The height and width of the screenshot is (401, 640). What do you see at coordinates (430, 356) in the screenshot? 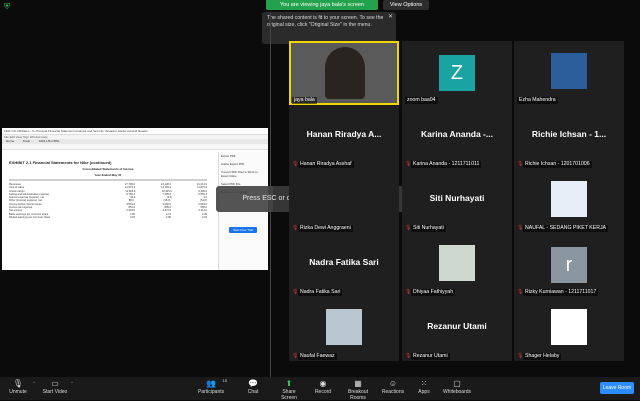
I see `participant-name: Rezanur Utami` at bounding box center [430, 356].